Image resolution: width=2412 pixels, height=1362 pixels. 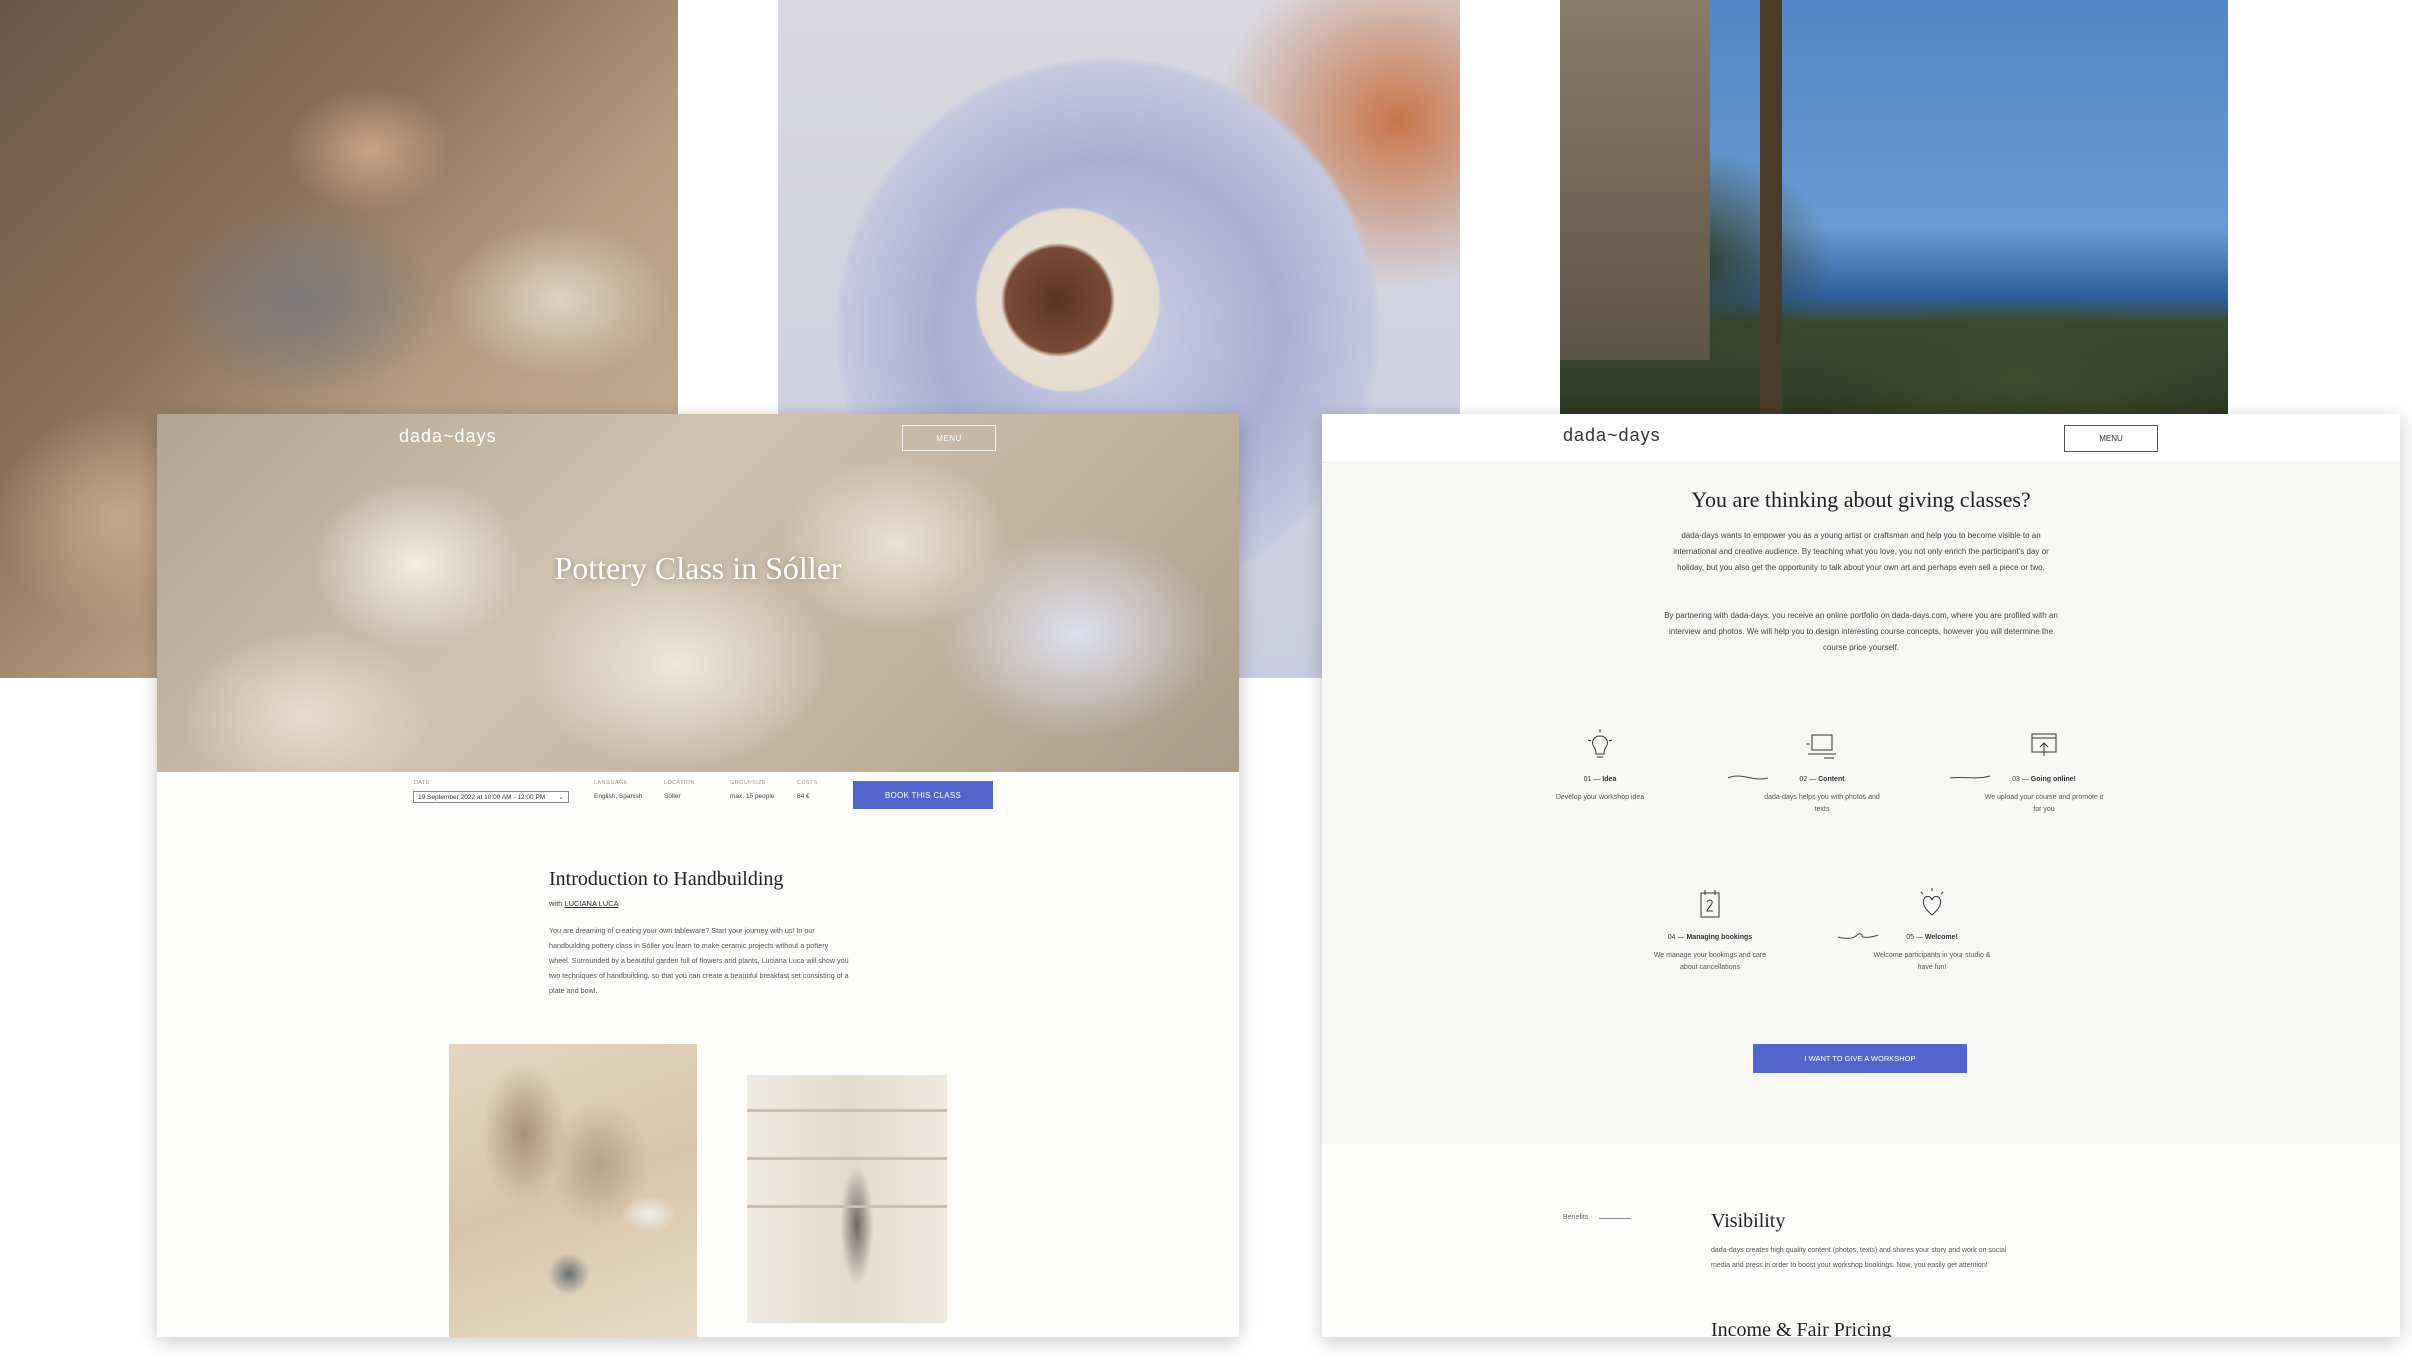 I want to click on step-number: 04 —, so click(x=1676, y=937).